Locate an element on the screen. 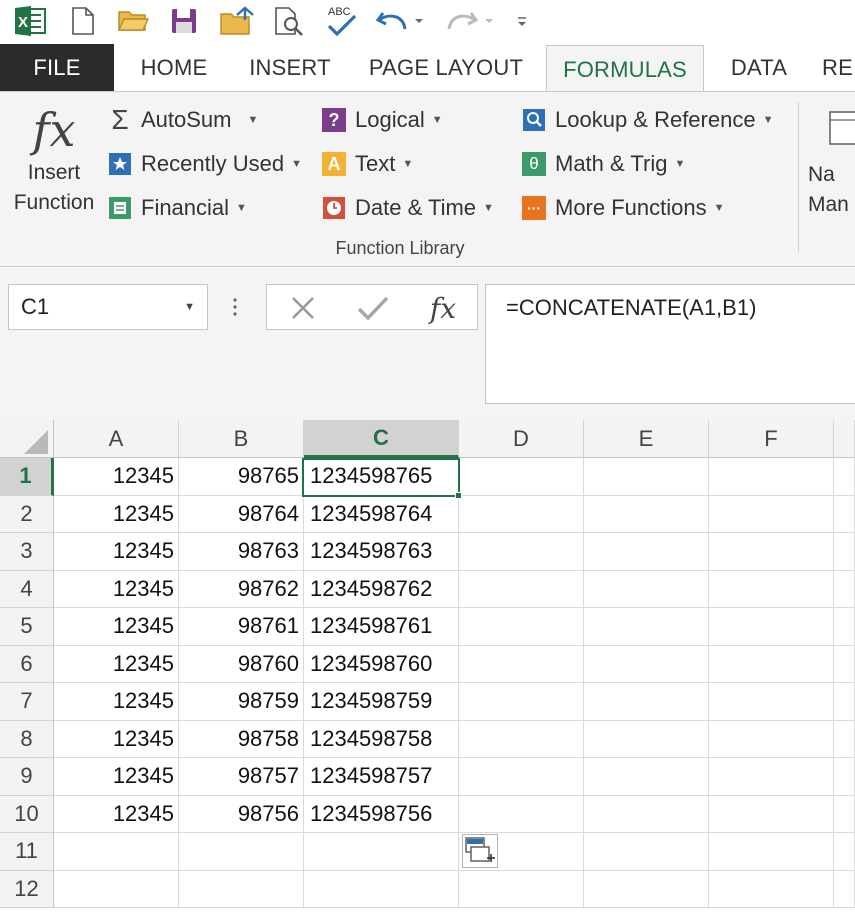 The image size is (855, 912). cell-a10: 12345 is located at coordinates (116, 814).